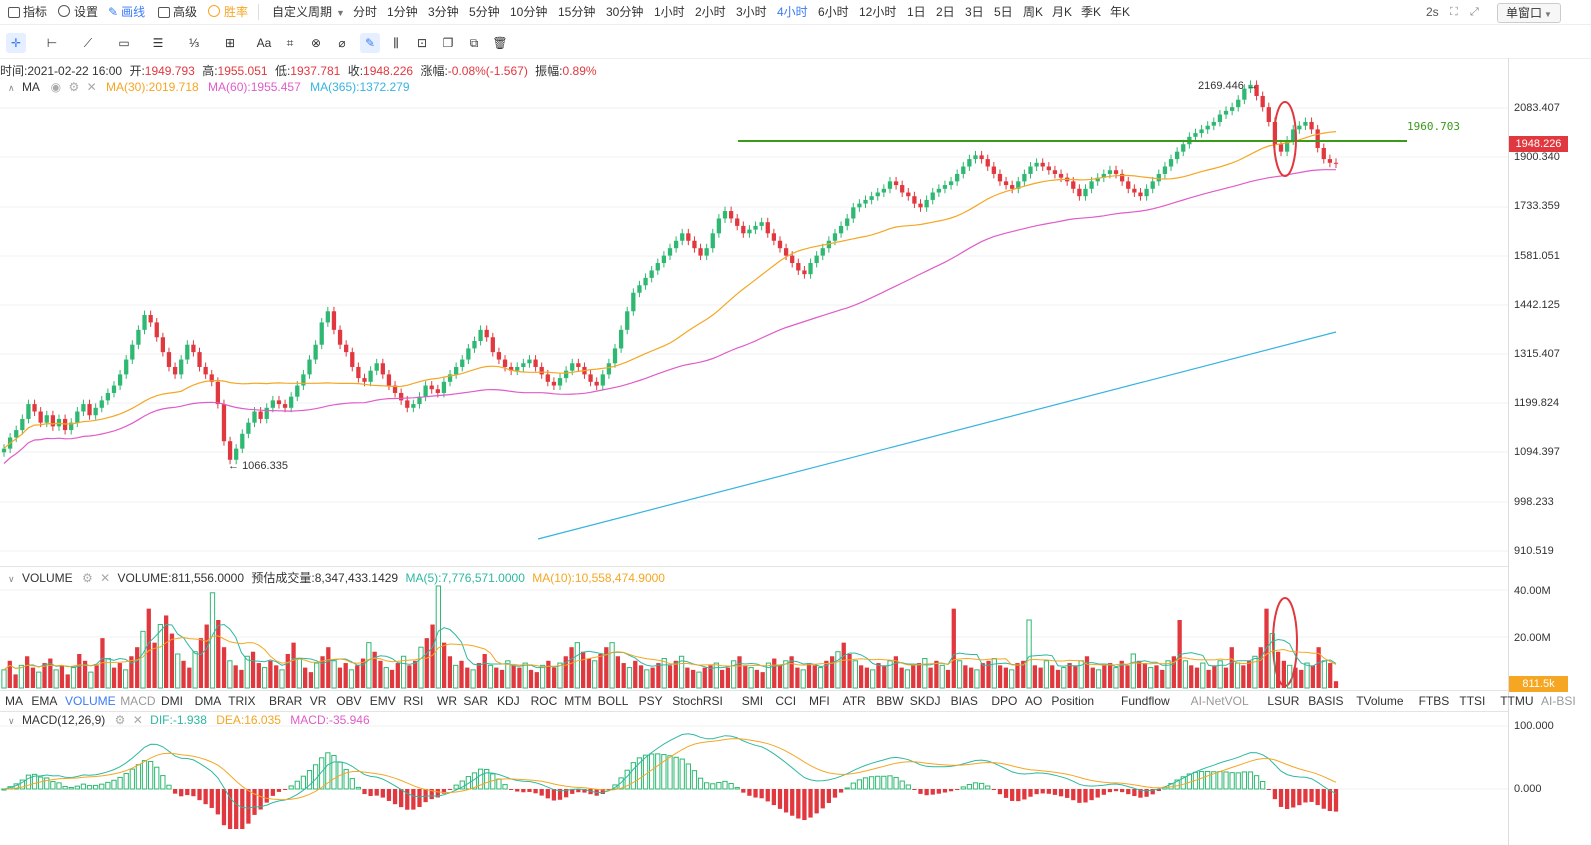 The width and height of the screenshot is (1591, 845). Describe the element at coordinates (613, 701) in the screenshot. I see `indicator-tab-boll: BOLL` at that location.